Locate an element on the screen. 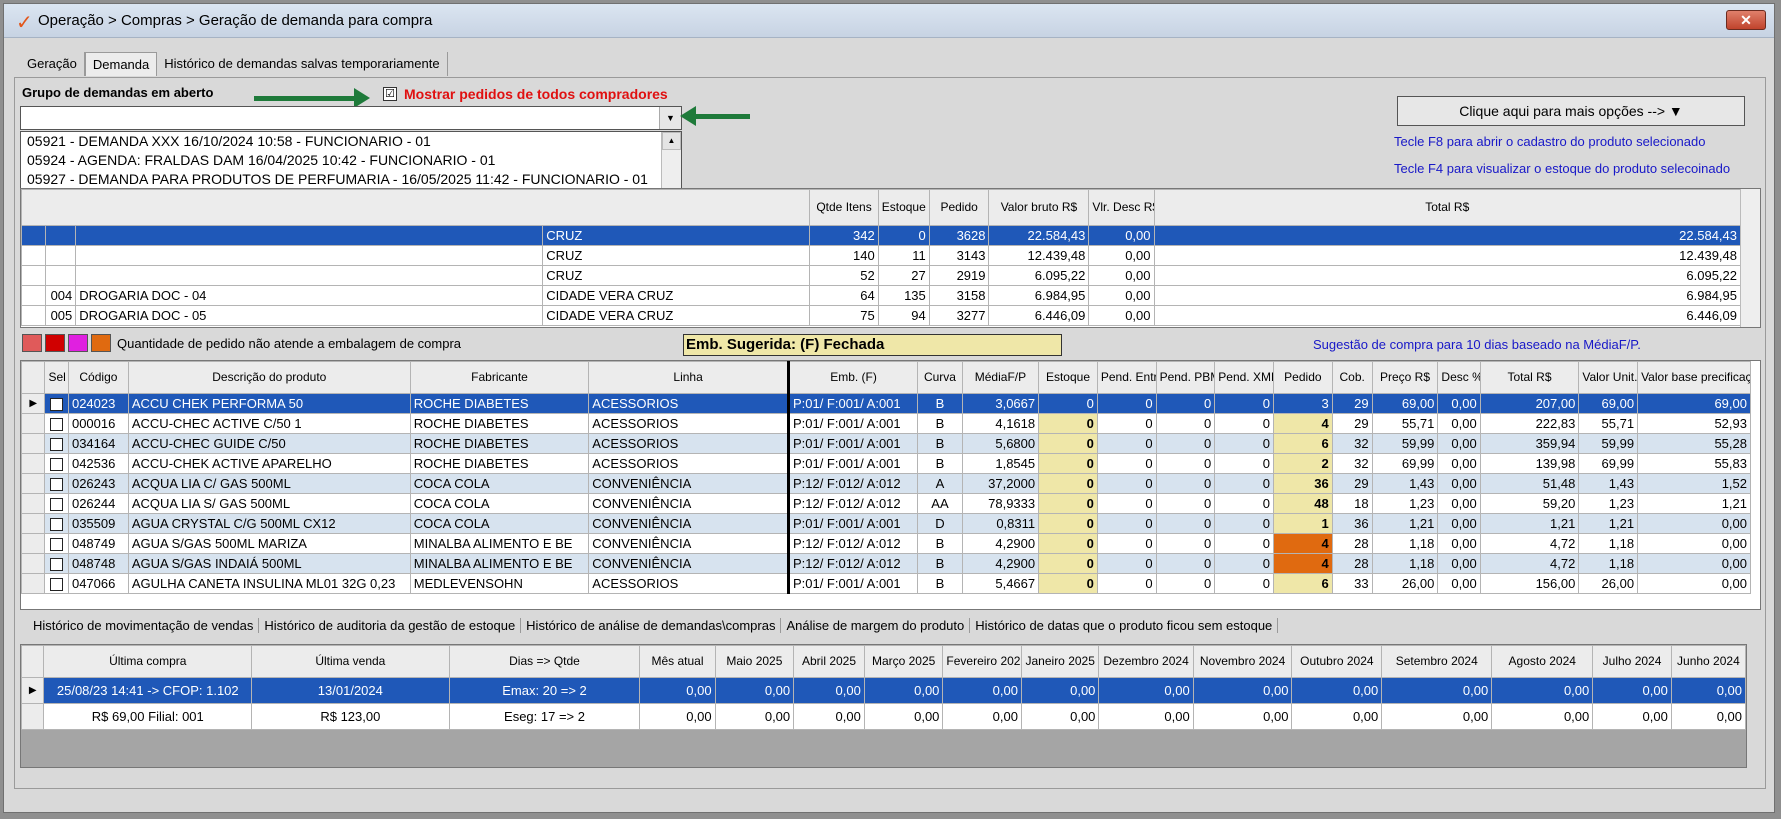 The height and width of the screenshot is (819, 1781). store-city: CIDADE VERA CRUZ is located at coordinates (676, 295).